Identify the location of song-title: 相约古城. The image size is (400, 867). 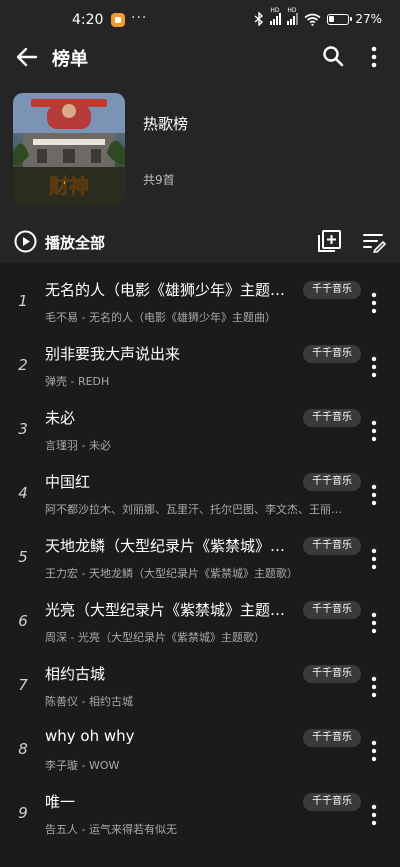
(75, 674).